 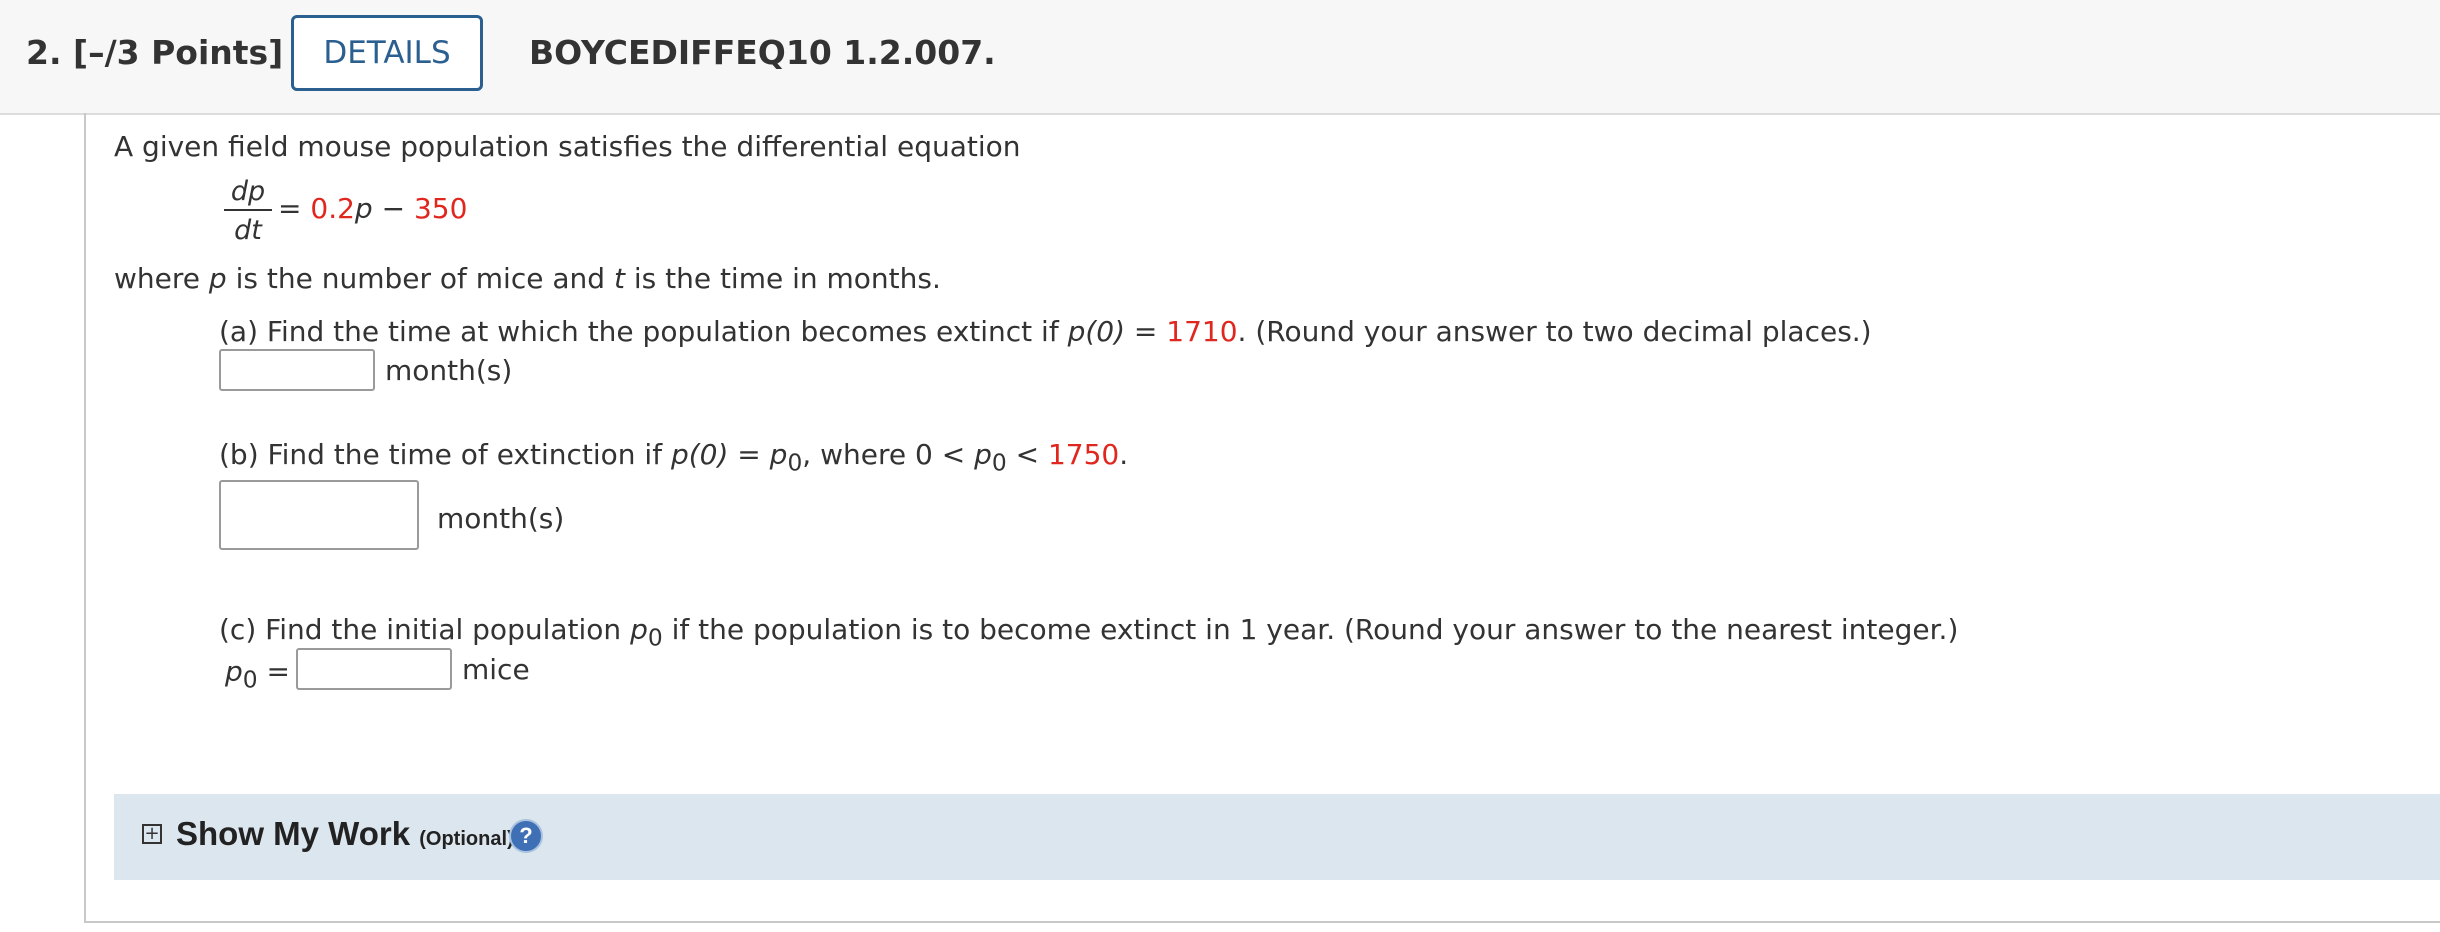 What do you see at coordinates (217, 278) in the screenshot?
I see `where-var-p: p` at bounding box center [217, 278].